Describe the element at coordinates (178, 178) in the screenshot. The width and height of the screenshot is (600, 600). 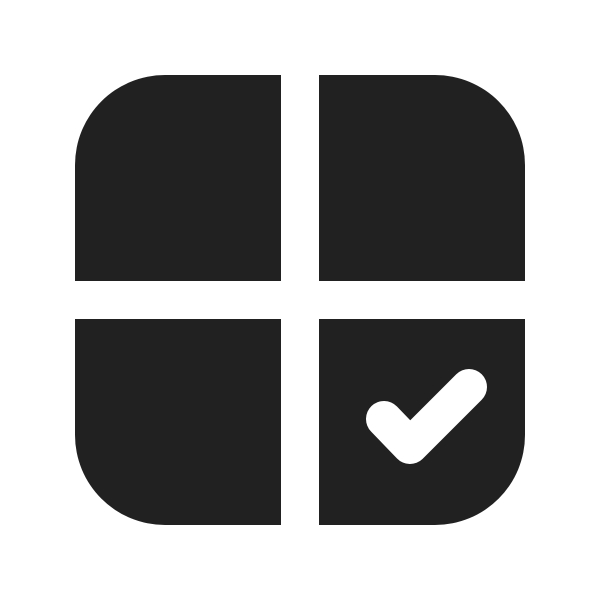
I see `grid-tile-top-left` at that location.